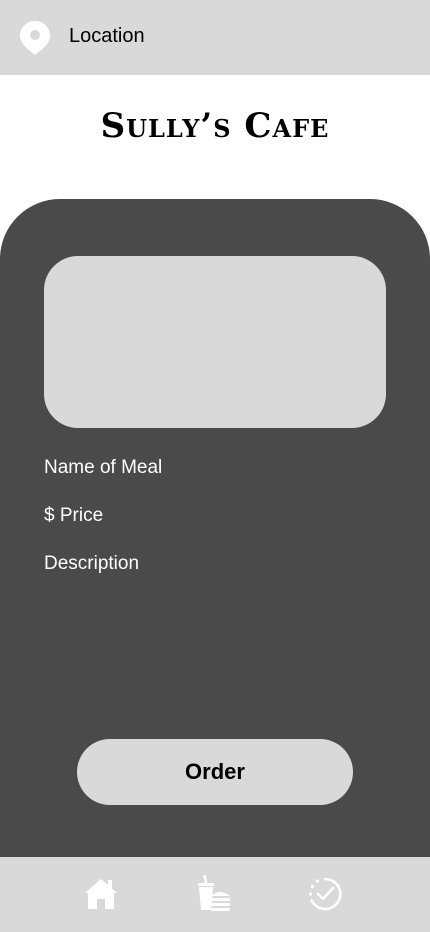  What do you see at coordinates (74, 515) in the screenshot?
I see `meal-price: $ Price` at bounding box center [74, 515].